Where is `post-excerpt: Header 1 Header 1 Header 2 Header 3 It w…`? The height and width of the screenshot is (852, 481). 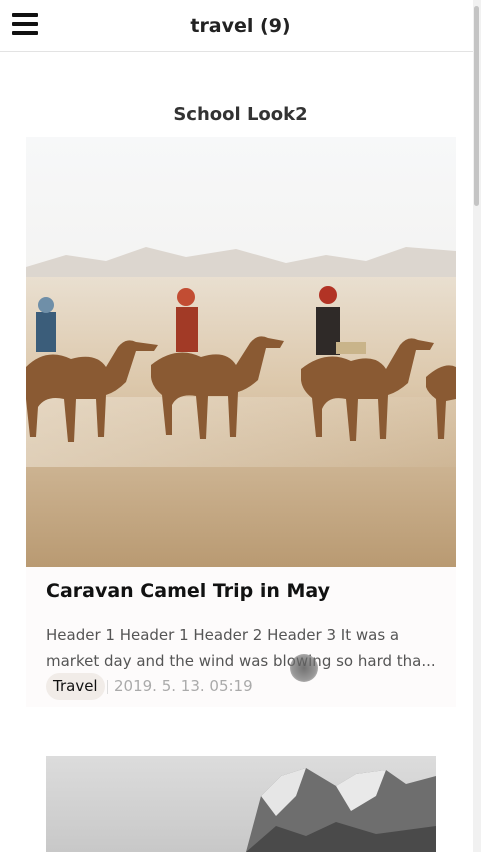 post-excerpt: Header 1 Header 1 Header 2 Header 3 It w… is located at coordinates (241, 648).